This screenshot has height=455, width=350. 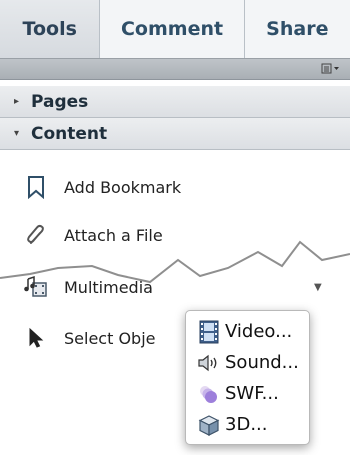 I want to click on select-object-label: Select Obje, so click(x=110, y=338).